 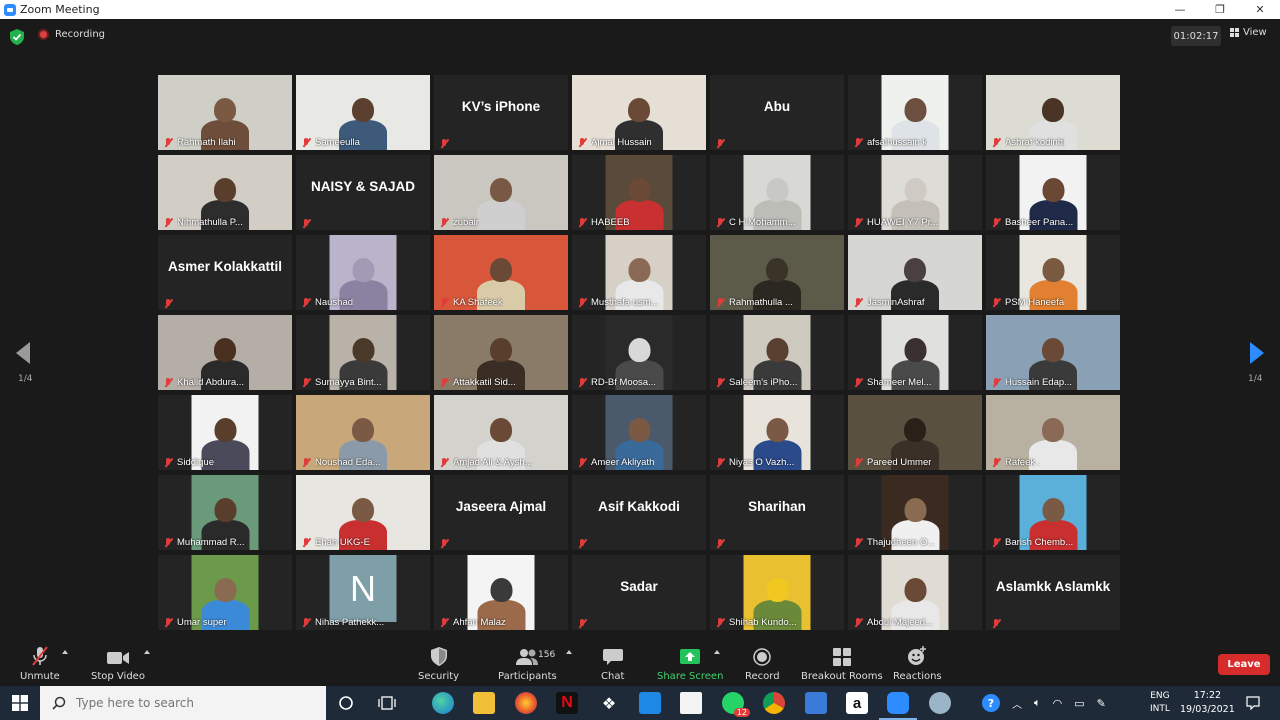 What do you see at coordinates (917, 664) in the screenshot?
I see `reactions-button: Reactions` at bounding box center [917, 664].